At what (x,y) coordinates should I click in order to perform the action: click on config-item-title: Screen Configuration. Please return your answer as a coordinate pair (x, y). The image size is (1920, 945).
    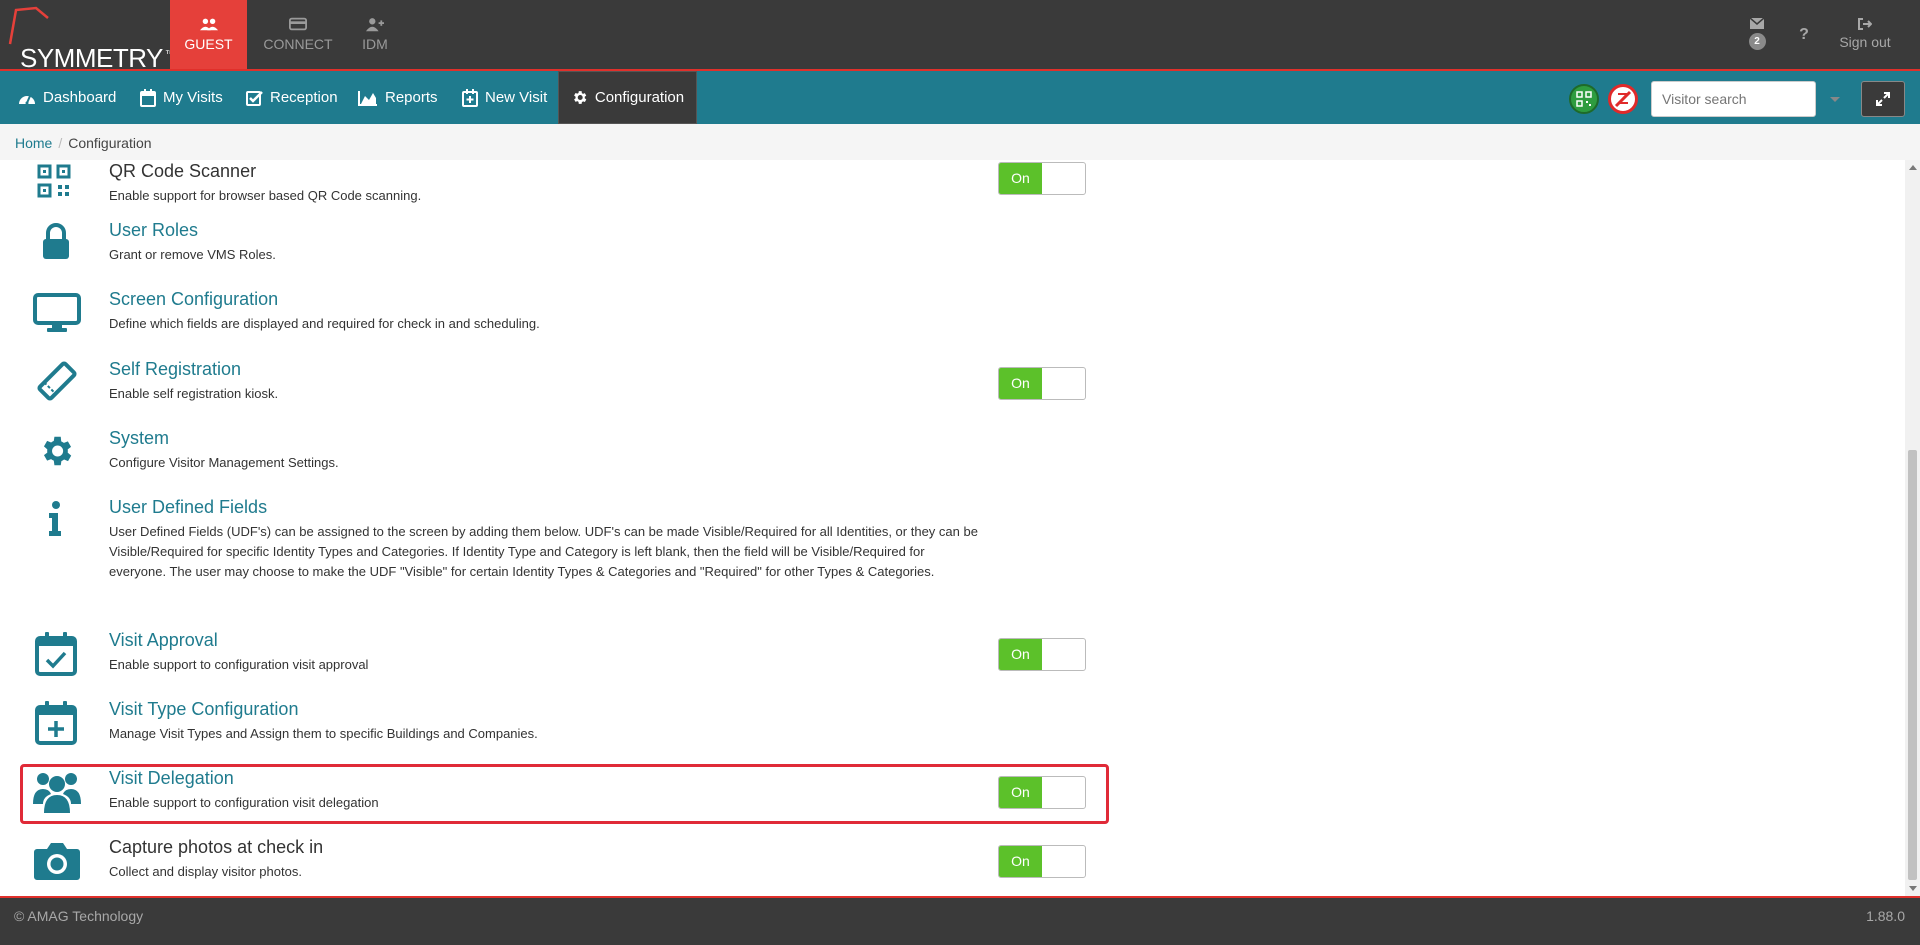
    Looking at the image, I should click on (193, 299).